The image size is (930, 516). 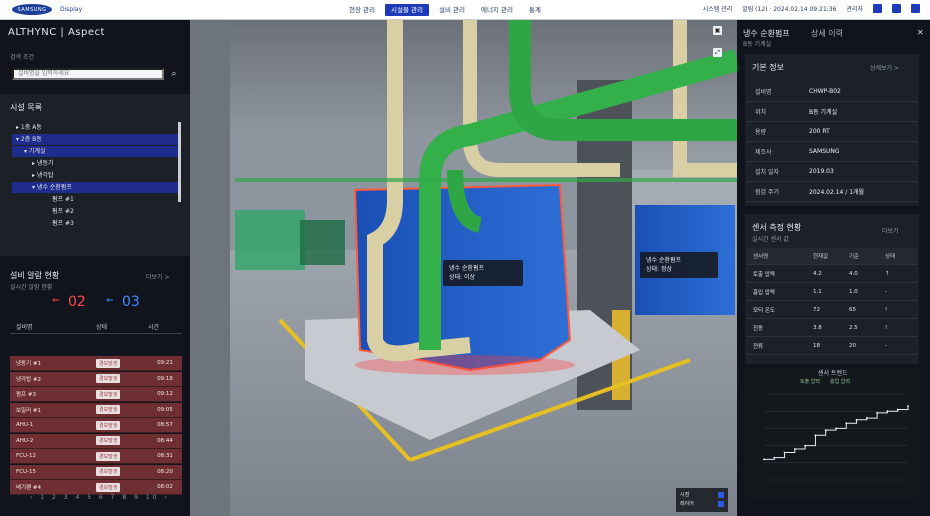 What do you see at coordinates (854, 257) in the screenshot?
I see `col-standard: 기준` at bounding box center [854, 257].